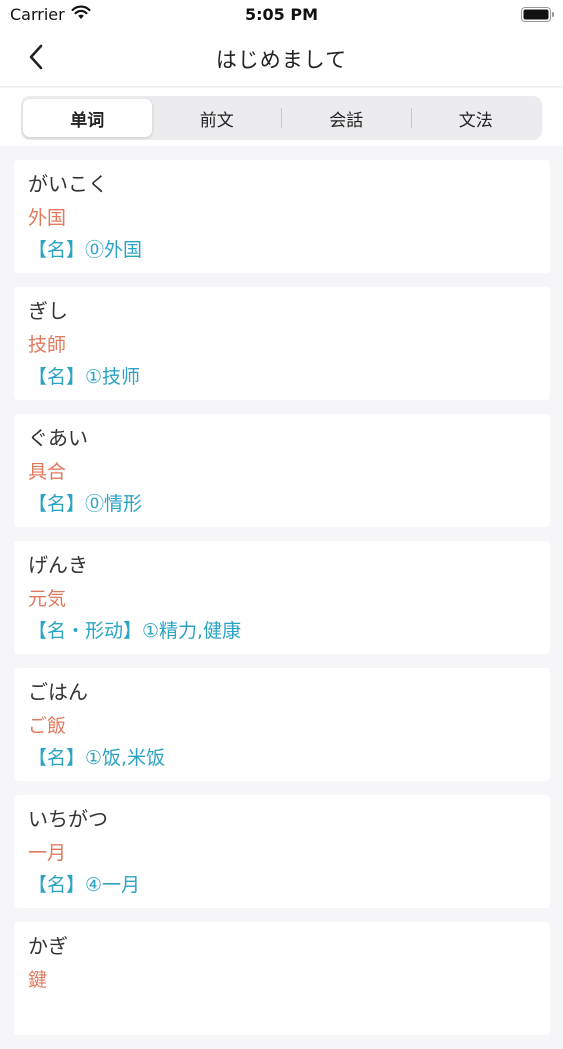  What do you see at coordinates (47, 472) in the screenshot?
I see `word-kanji: 具合` at bounding box center [47, 472].